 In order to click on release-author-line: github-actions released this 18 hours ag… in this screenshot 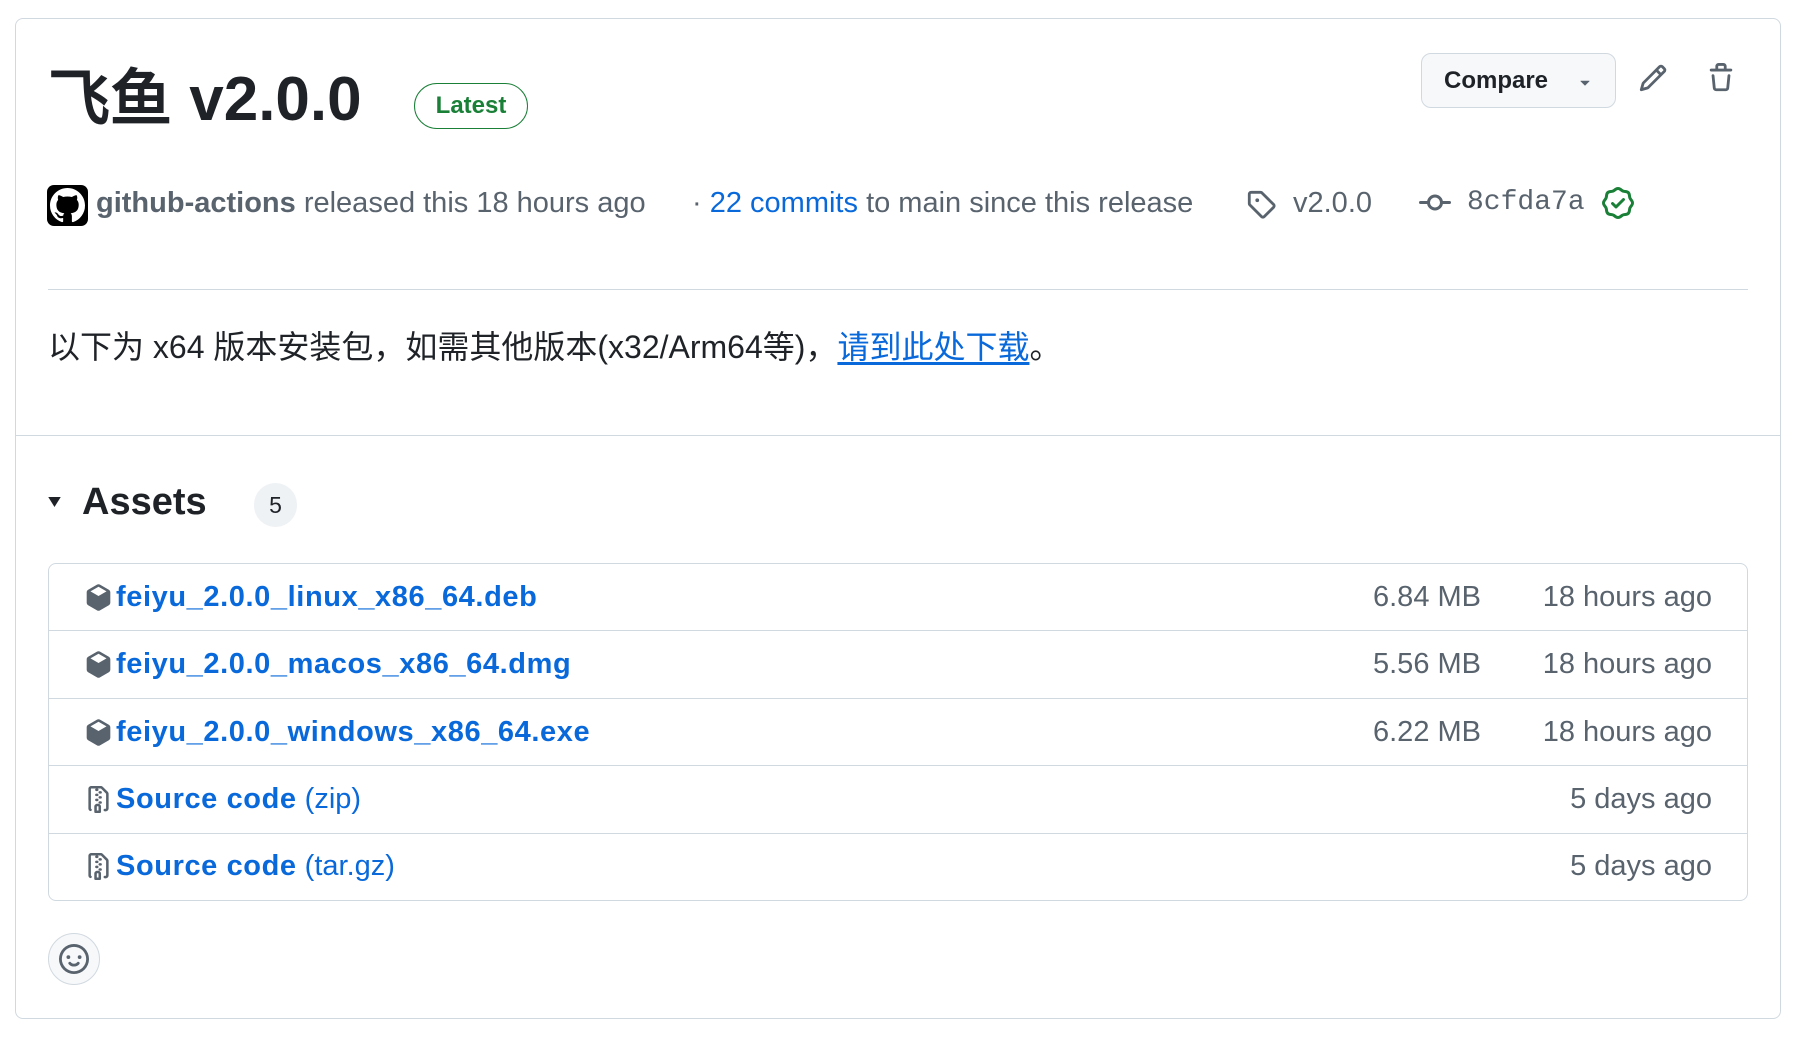, I will do `click(371, 203)`.